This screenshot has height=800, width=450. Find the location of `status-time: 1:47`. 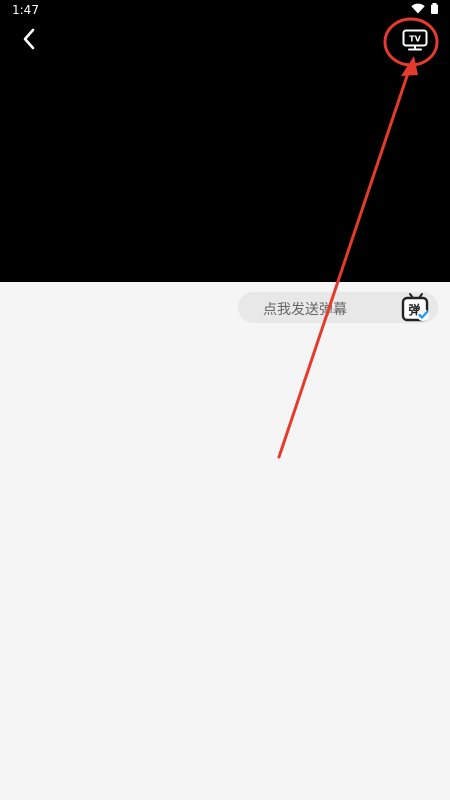

status-time: 1:47 is located at coordinates (25, 10).